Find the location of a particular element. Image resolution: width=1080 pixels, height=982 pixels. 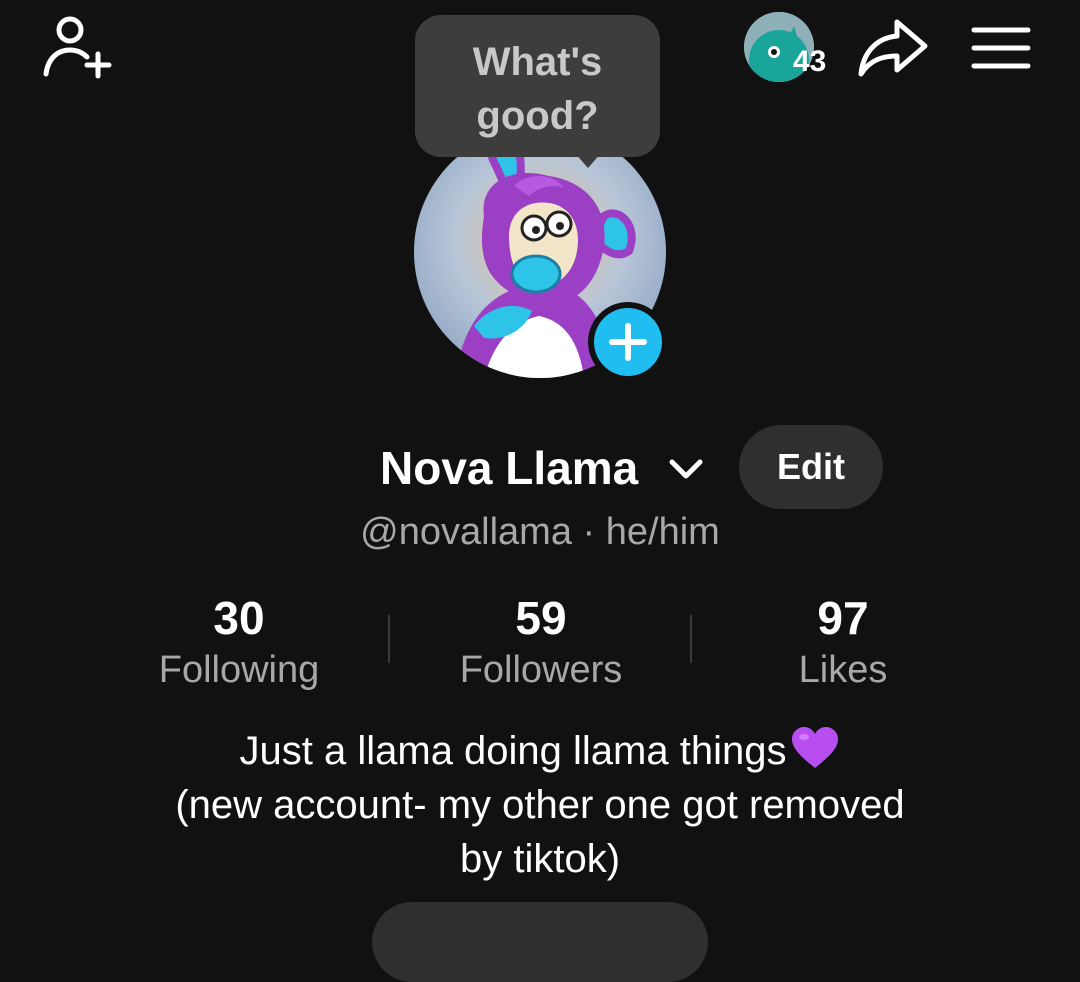

person-add-icon is located at coordinates (77, 47).